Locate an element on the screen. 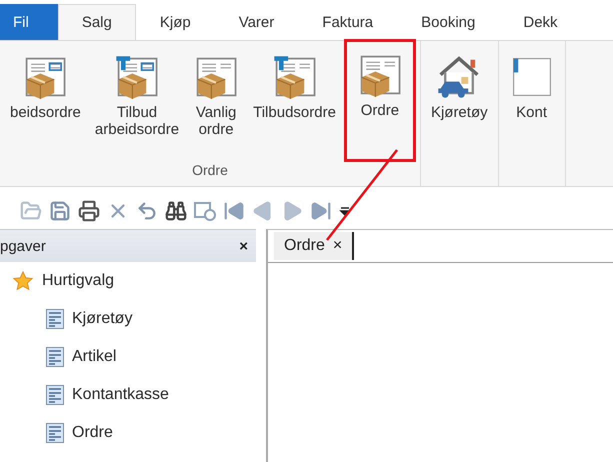 The width and height of the screenshot is (613, 462). open-folder-icon is located at coordinates (31, 211).